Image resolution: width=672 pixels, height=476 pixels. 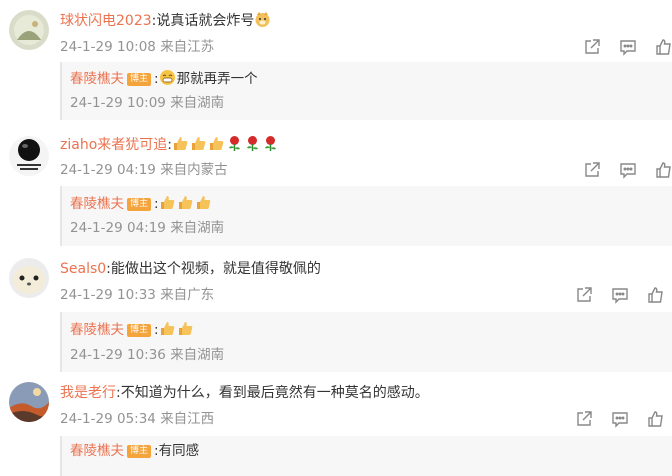 I want to click on reply-box: 春陵樵夫 博主: 24-1-29 04:19 来自湖南, so click(x=366, y=216).